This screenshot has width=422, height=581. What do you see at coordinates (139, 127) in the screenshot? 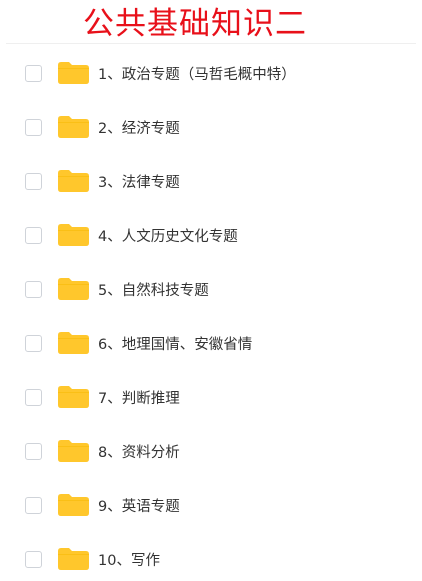
I see `item-label: 2、经济专题` at bounding box center [139, 127].